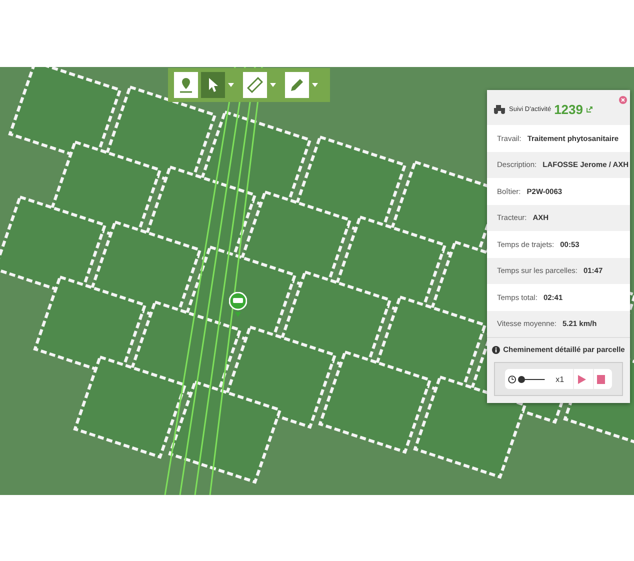  I want to click on play-icon, so click(582, 379).